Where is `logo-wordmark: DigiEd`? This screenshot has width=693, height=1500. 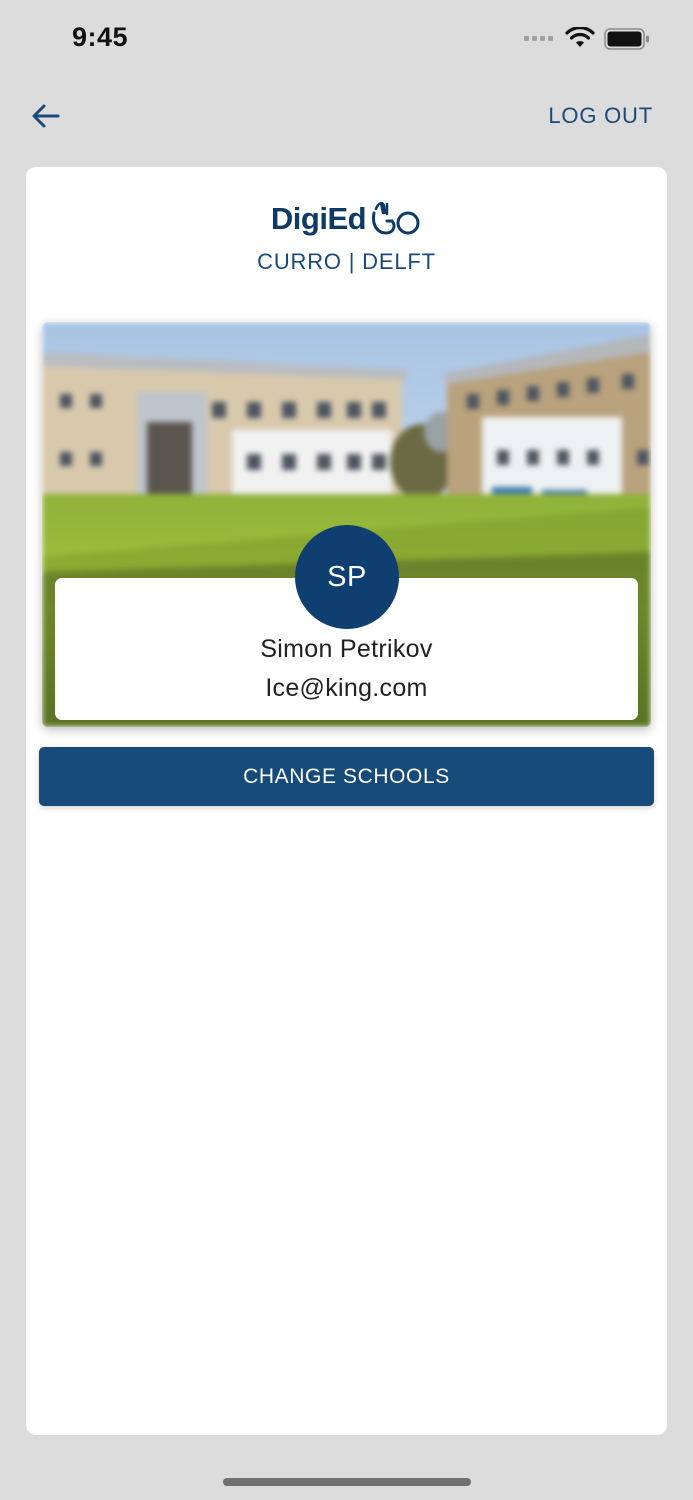 logo-wordmark: DigiEd is located at coordinates (318, 218).